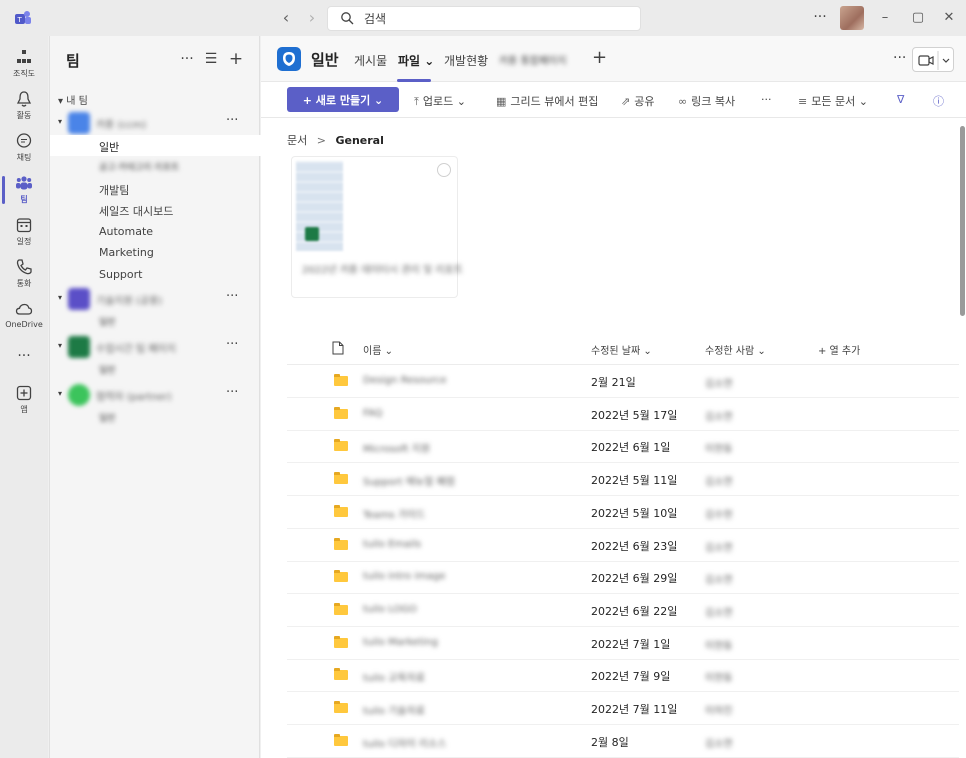 The width and height of the screenshot is (966, 758). What do you see at coordinates (416, 60) in the screenshot?
I see `tab-files: 파일 ⌄` at bounding box center [416, 60].